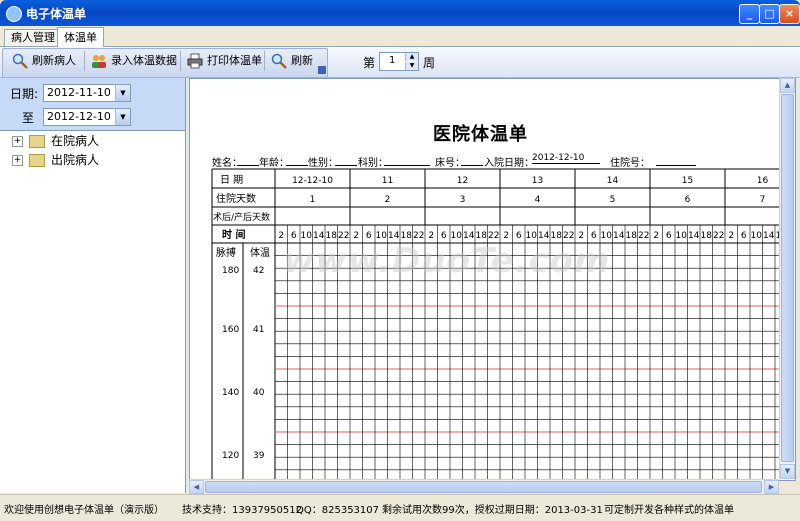 The image size is (800, 521). I want to click on day-count-cell: 2, so click(388, 200).